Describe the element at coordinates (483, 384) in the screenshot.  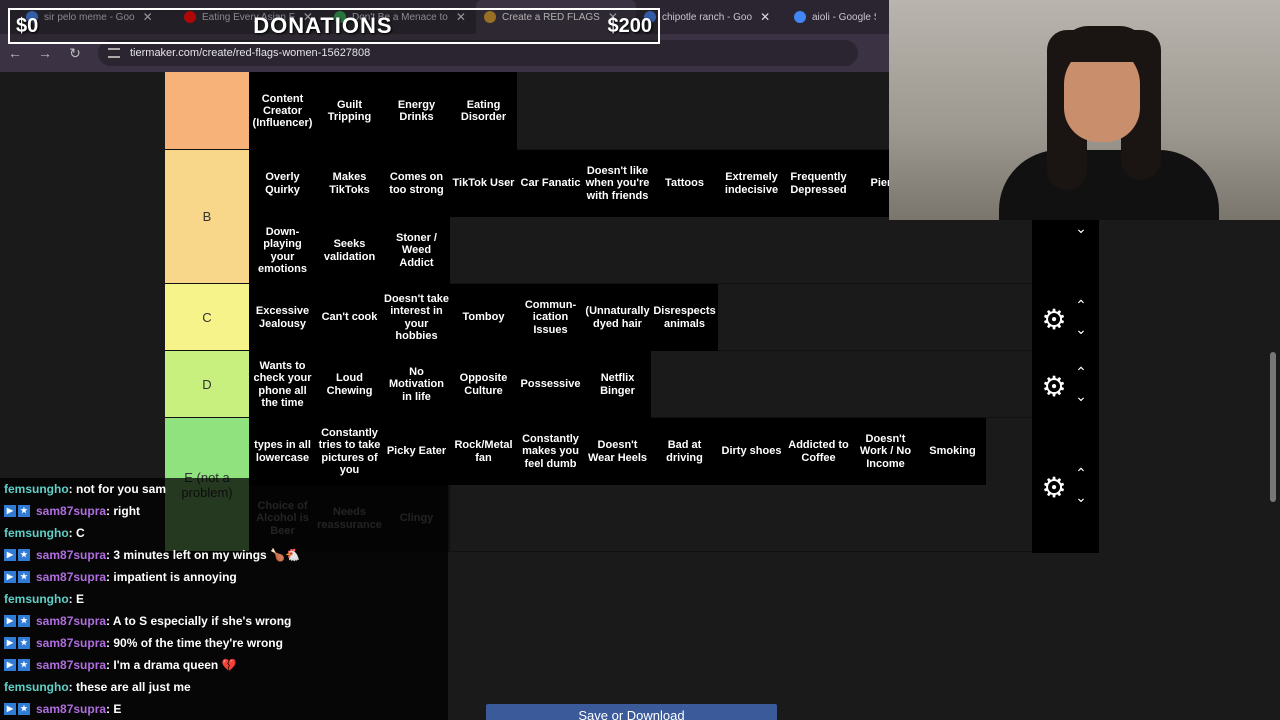
I see `tier-item-card: Opposite Culture` at that location.